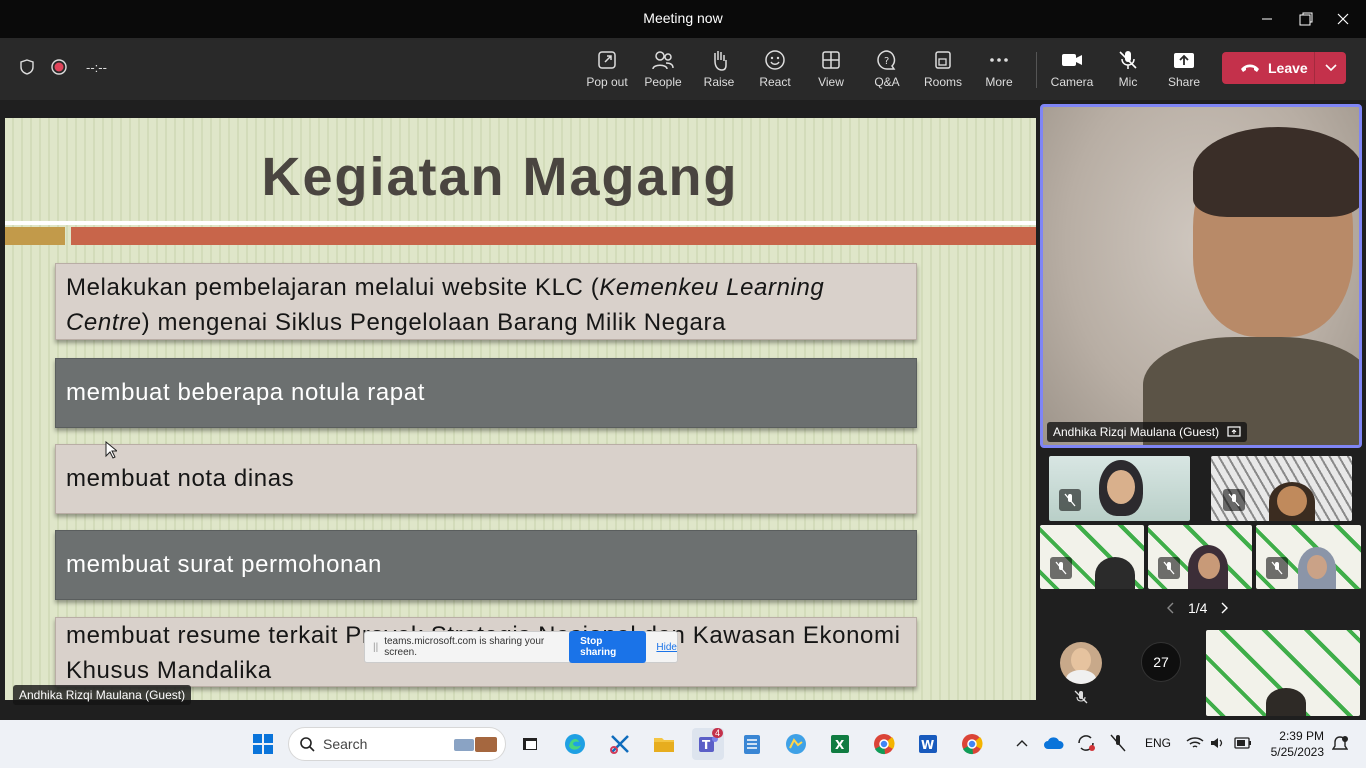 The height and width of the screenshot is (768, 1366). I want to click on react-label: React, so click(775, 82).